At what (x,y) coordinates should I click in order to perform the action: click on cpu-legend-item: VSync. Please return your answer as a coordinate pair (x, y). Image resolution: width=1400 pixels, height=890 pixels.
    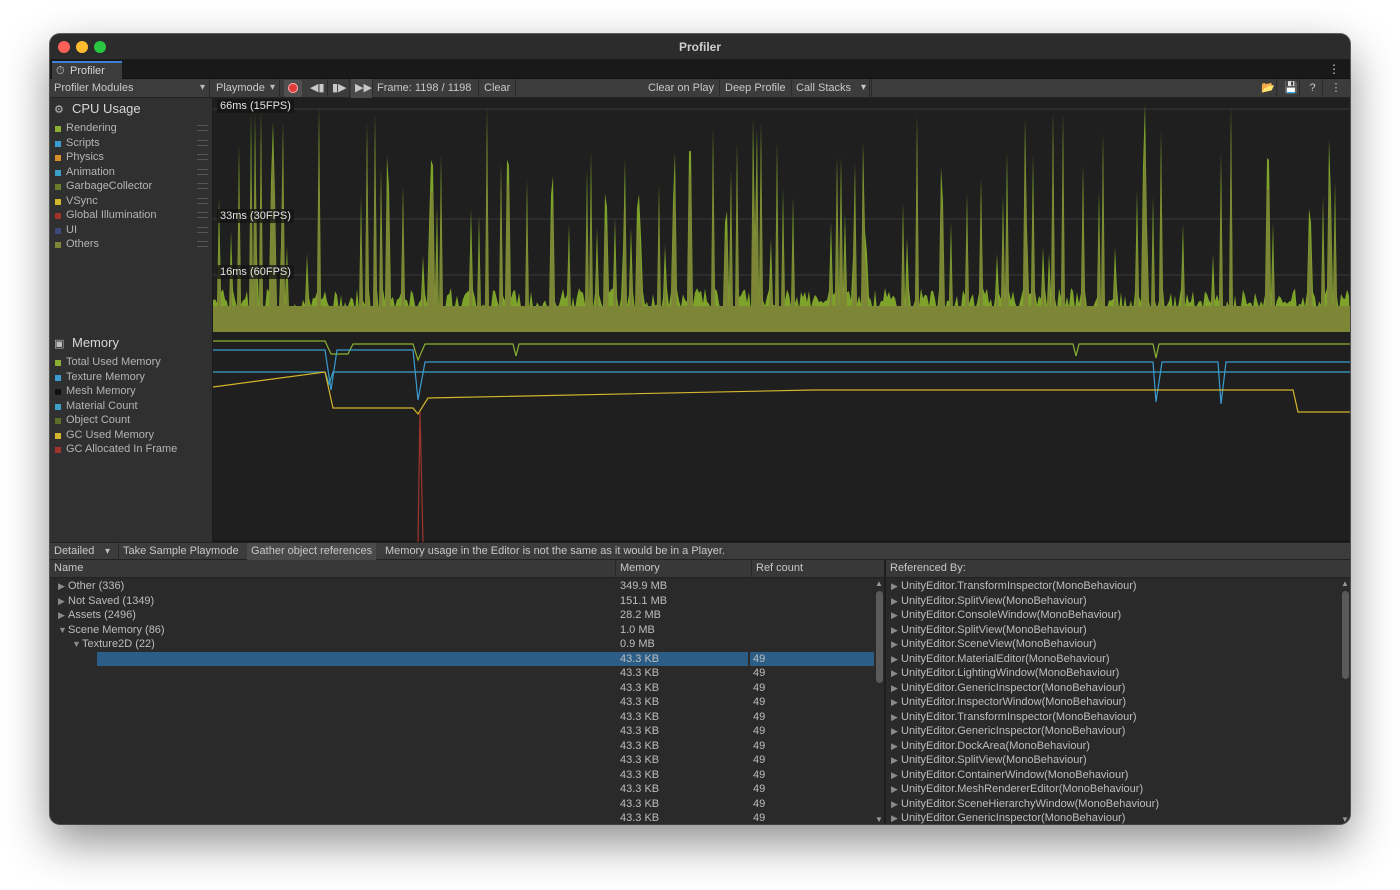
    Looking at the image, I should click on (132, 201).